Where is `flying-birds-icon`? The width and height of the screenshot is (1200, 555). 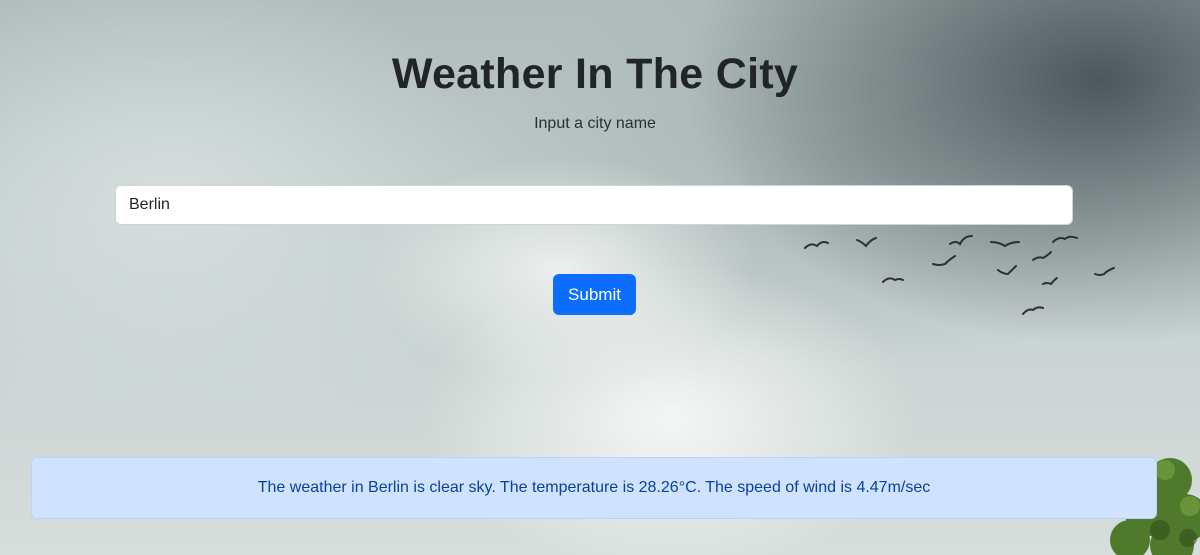 flying-birds-icon is located at coordinates (959, 275).